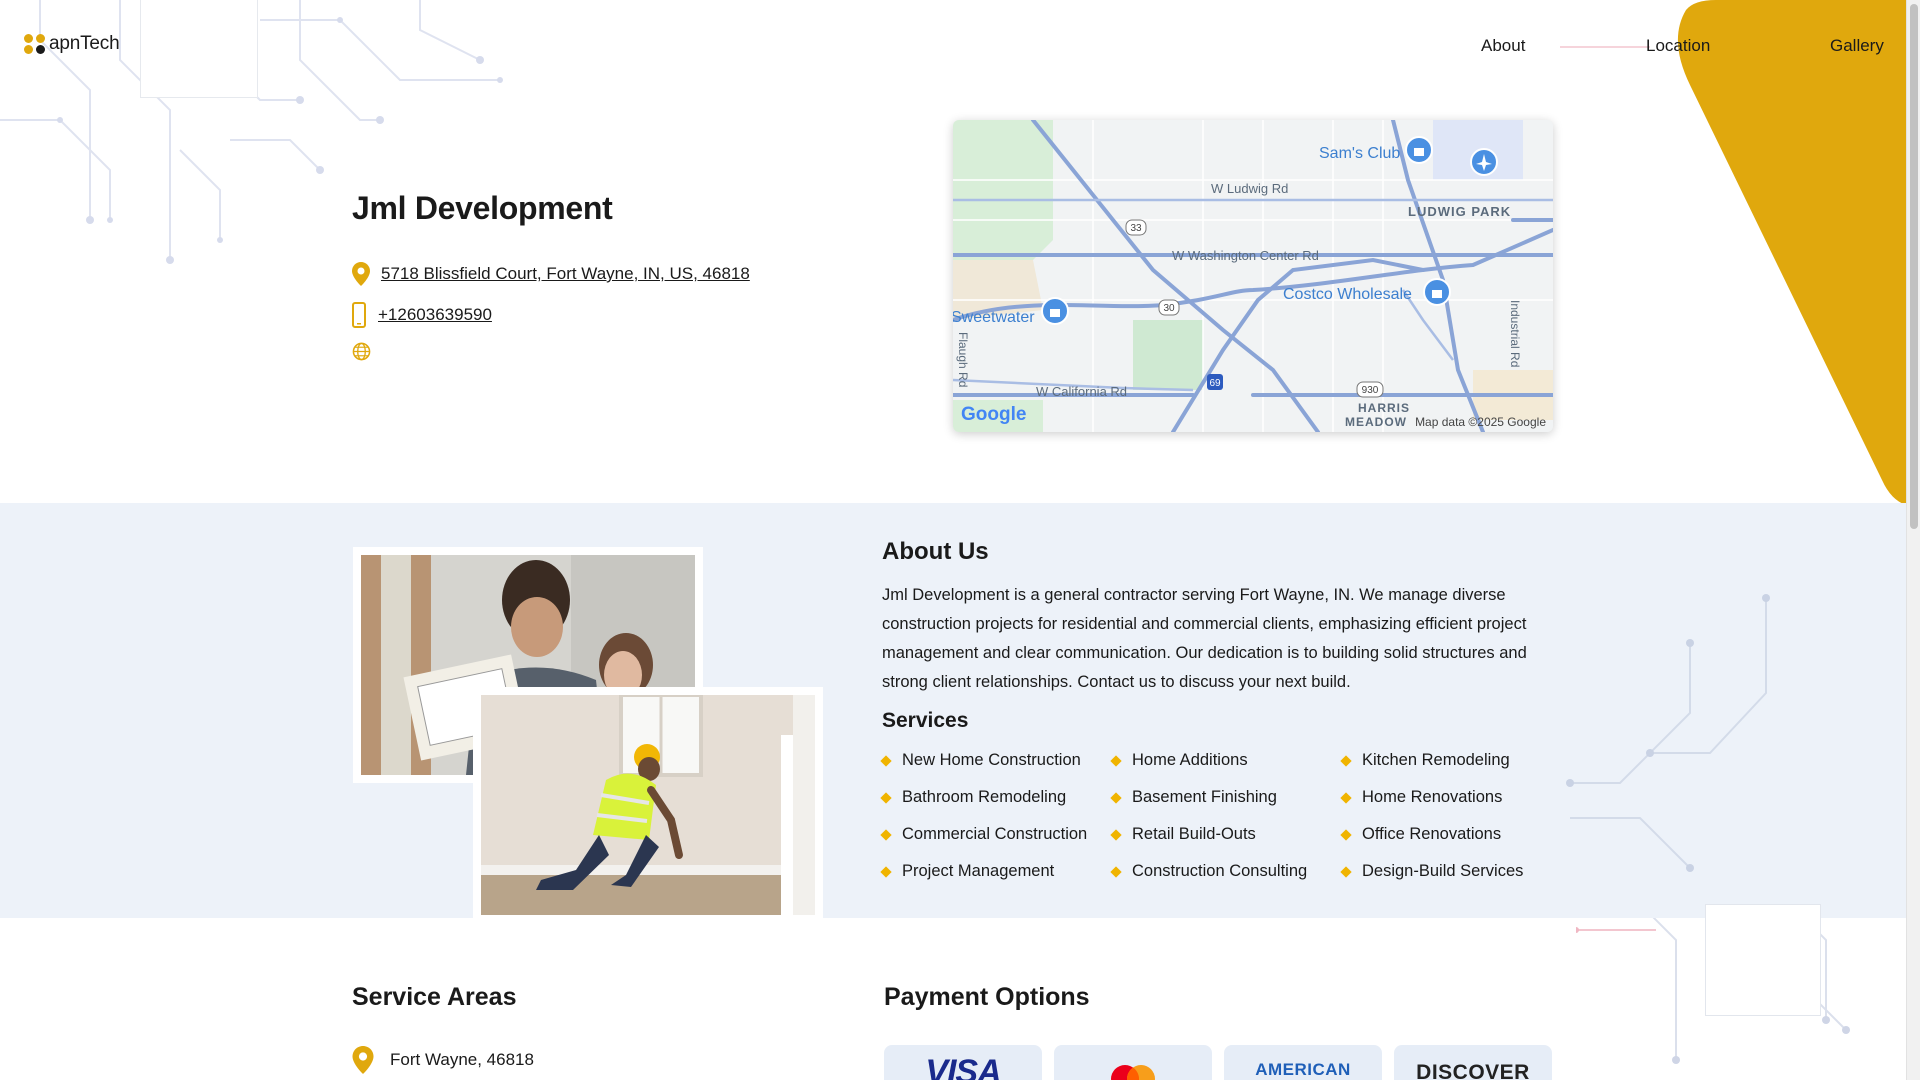 The image size is (1920, 1080). I want to click on service-item: Bathroom Remodeling, so click(996, 797).